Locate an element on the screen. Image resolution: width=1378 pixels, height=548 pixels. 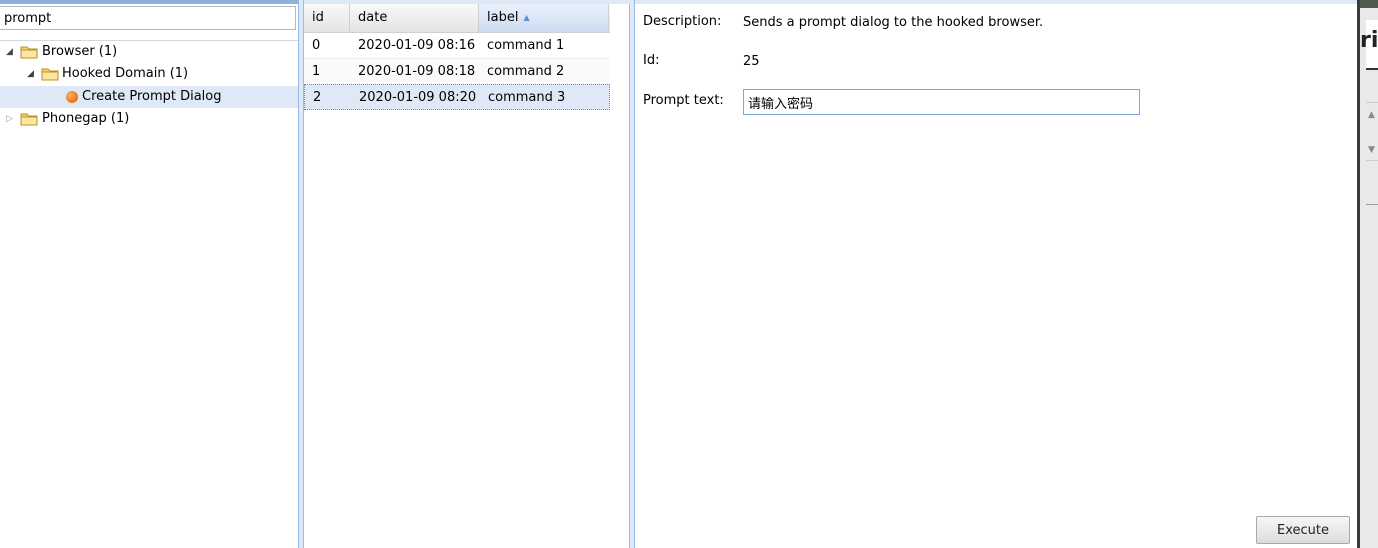
detail-panel-header-bar is located at coordinates (996, 2).